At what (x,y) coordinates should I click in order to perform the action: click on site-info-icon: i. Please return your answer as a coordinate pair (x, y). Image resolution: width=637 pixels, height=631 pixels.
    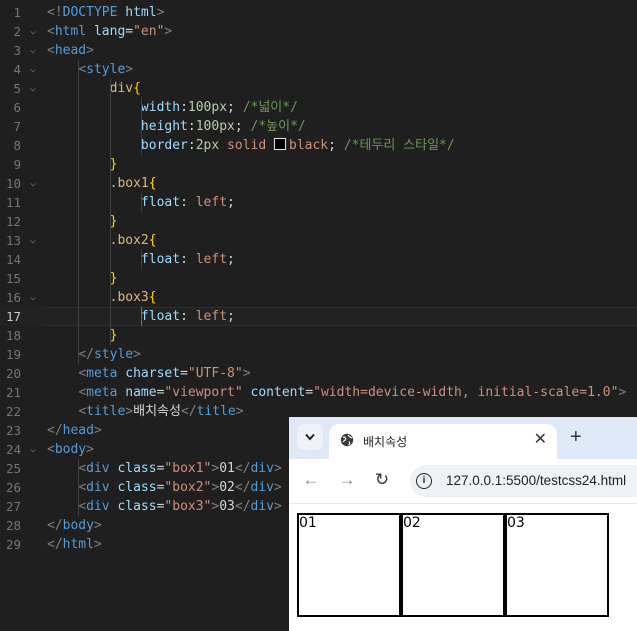
    Looking at the image, I should click on (424, 481).